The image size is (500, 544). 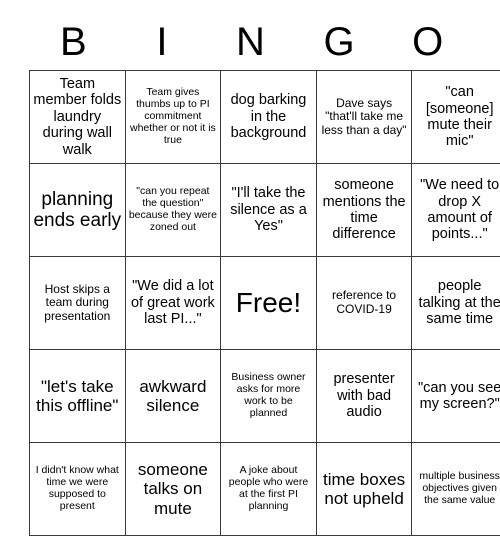 What do you see at coordinates (339, 42) in the screenshot?
I see `bingo-header-letter-g: G` at bounding box center [339, 42].